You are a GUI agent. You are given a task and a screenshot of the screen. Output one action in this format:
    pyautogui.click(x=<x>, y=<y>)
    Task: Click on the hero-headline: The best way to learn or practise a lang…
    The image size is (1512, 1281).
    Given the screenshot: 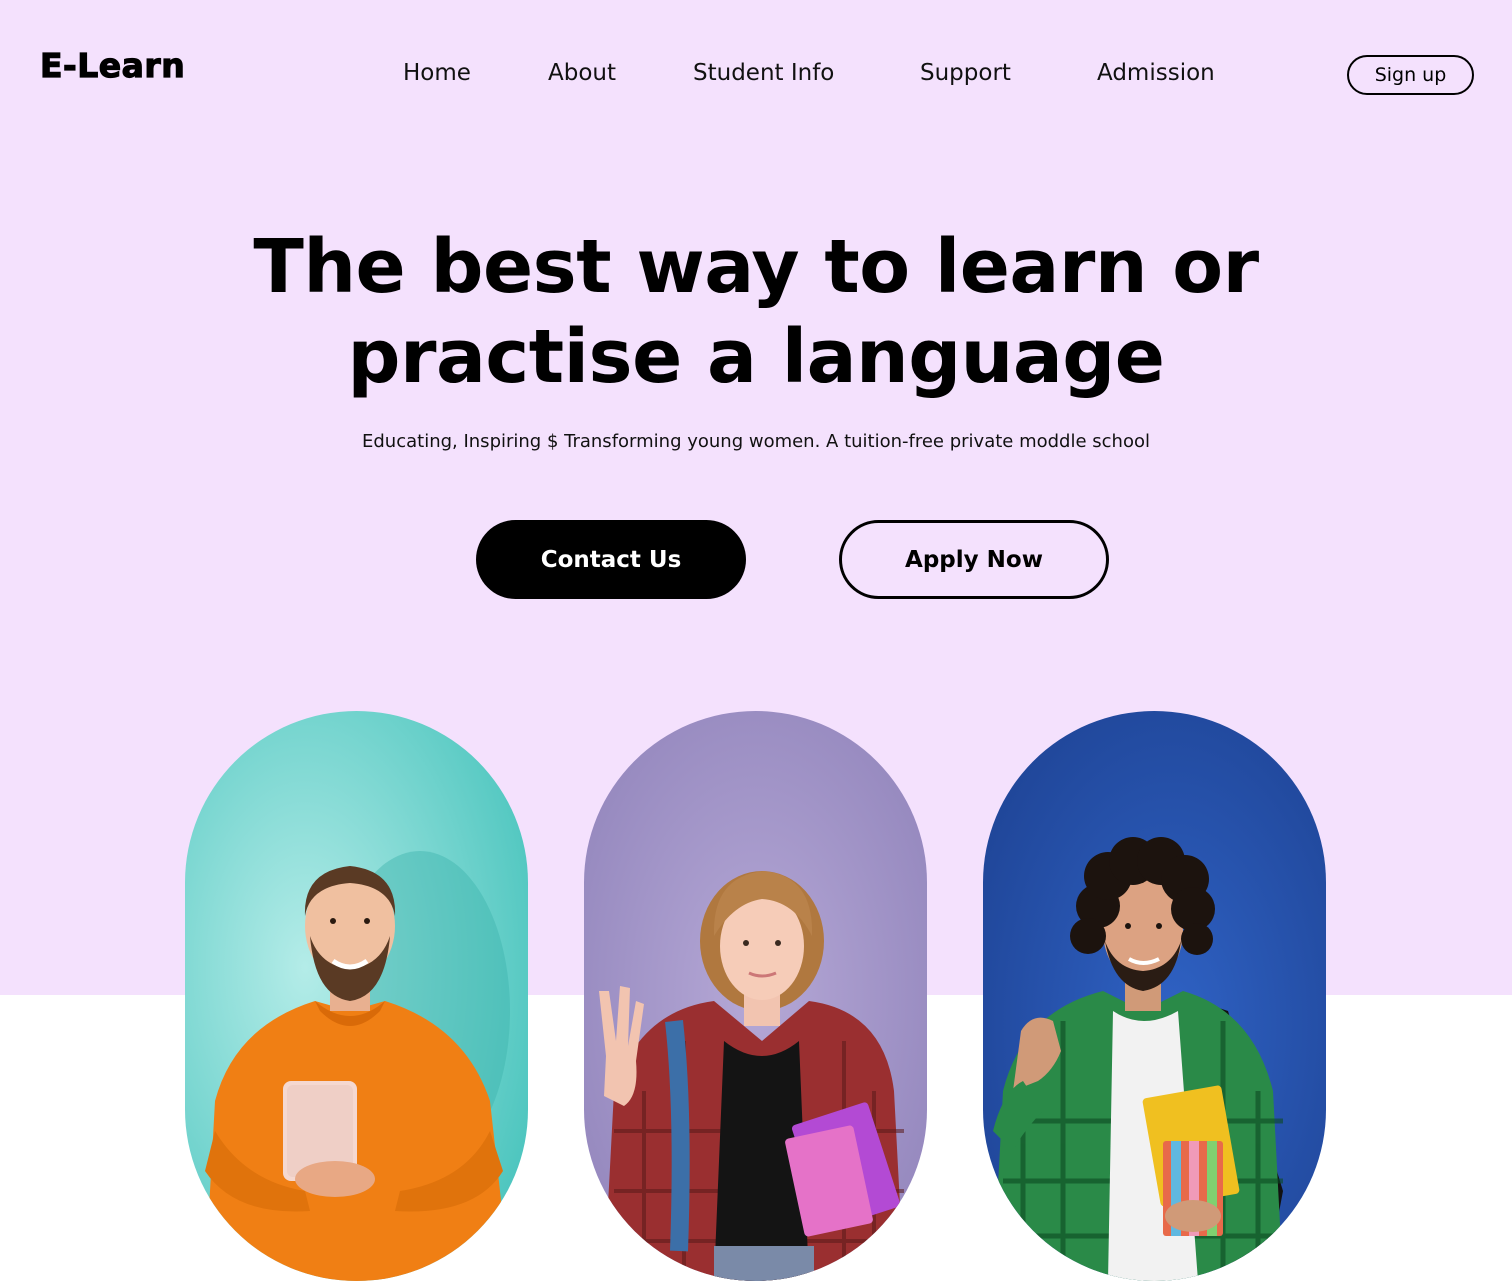 What is the action you would take?
    pyautogui.click(x=756, y=312)
    